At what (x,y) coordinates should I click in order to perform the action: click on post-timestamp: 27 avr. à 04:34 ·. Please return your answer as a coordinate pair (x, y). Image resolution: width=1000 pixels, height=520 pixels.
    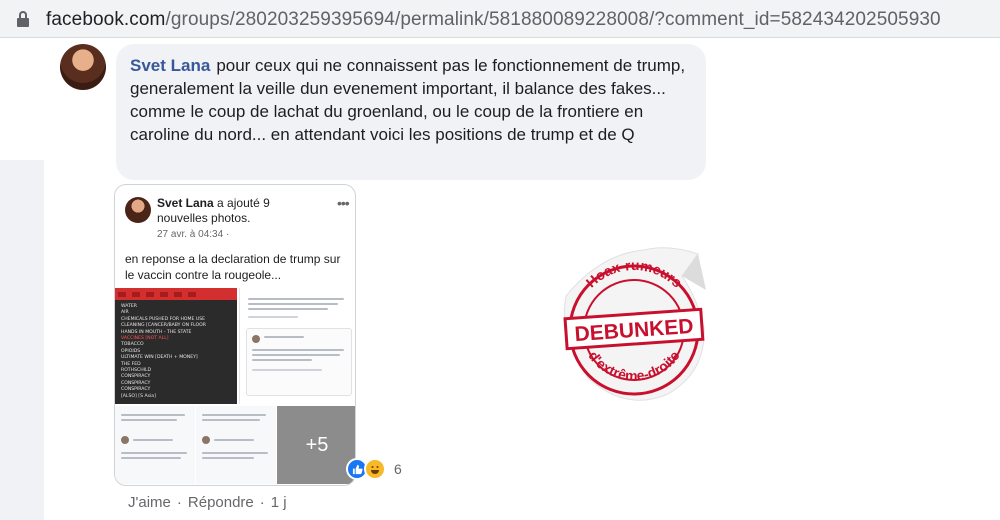
    Looking at the image, I should click on (193, 234).